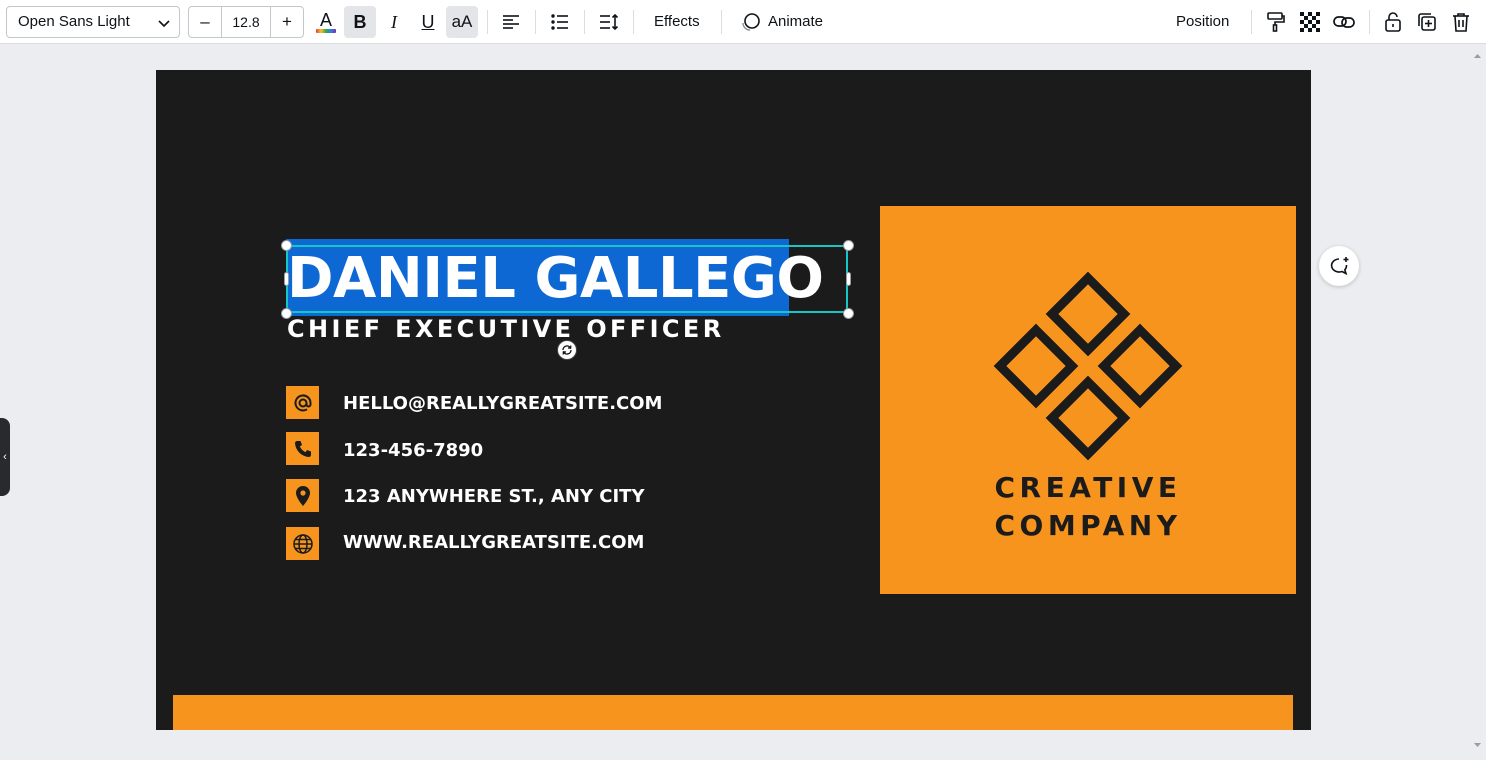 This screenshot has height=760, width=1486. I want to click on align-left-icon, so click(511, 22).